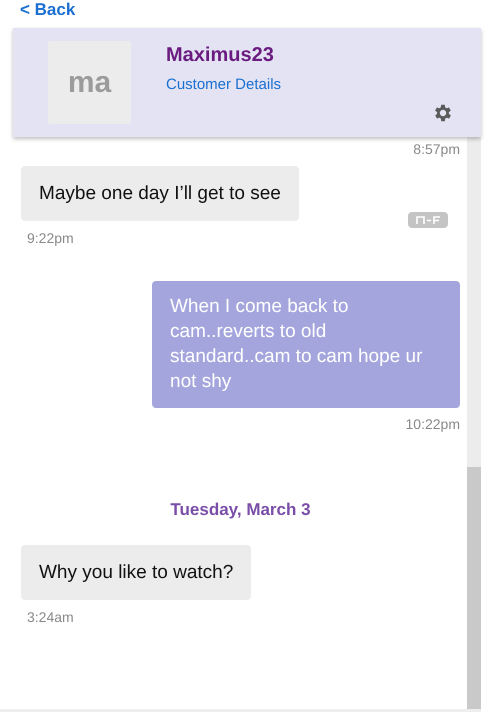 The width and height of the screenshot is (496, 718). I want to click on message-time: 9:22pm, so click(50, 238).